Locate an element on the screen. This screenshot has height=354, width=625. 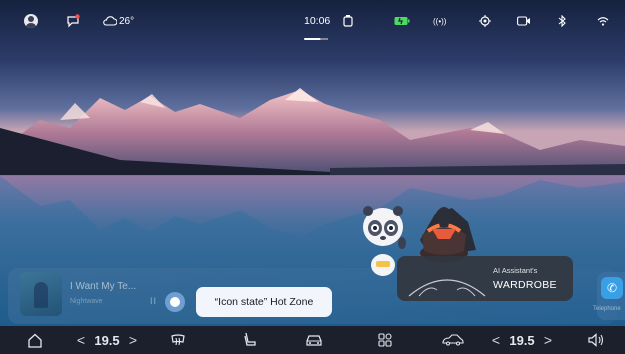
left-temperature: 19.5 is located at coordinates (107, 340).